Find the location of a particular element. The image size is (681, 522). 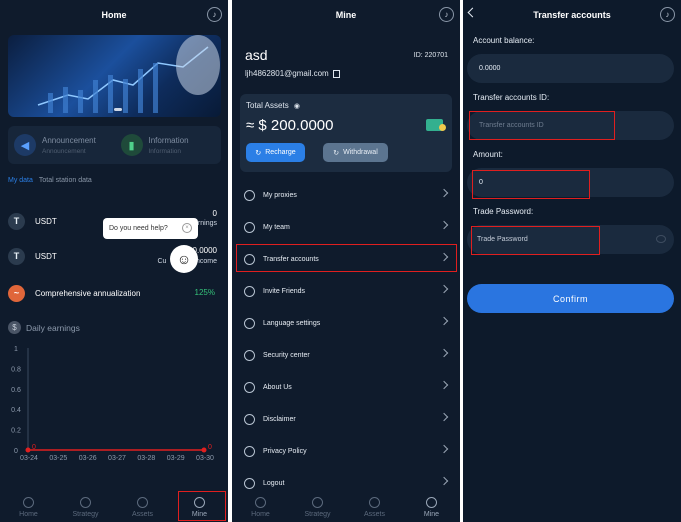

disclaimer-icon is located at coordinates (249, 419).